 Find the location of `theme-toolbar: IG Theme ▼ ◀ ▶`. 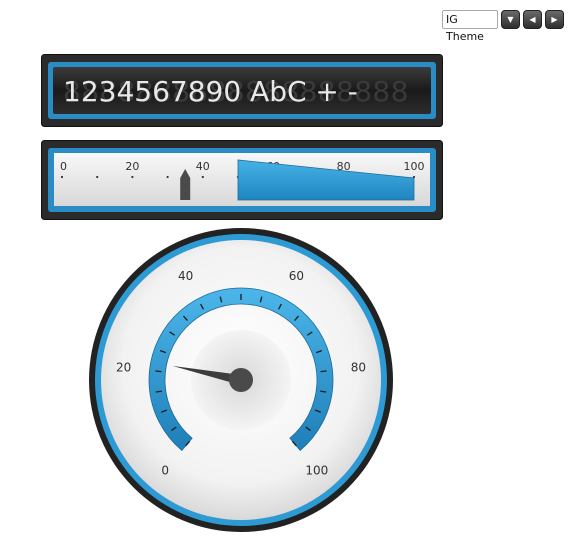

theme-toolbar: IG Theme ▼ ◀ ▶ is located at coordinates (503, 26).